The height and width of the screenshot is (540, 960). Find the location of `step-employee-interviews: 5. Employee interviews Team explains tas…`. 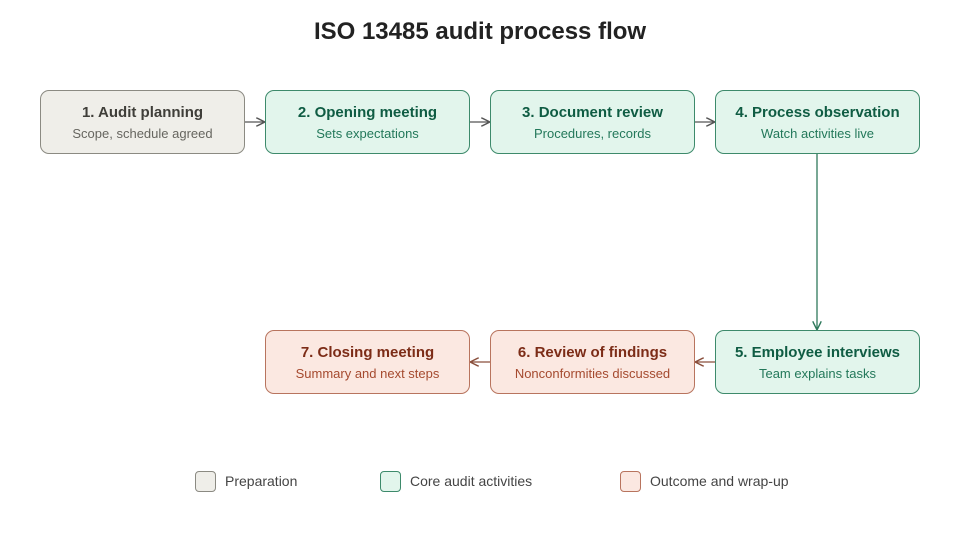

step-employee-interviews: 5. Employee interviews Team explains tas… is located at coordinates (817, 362).